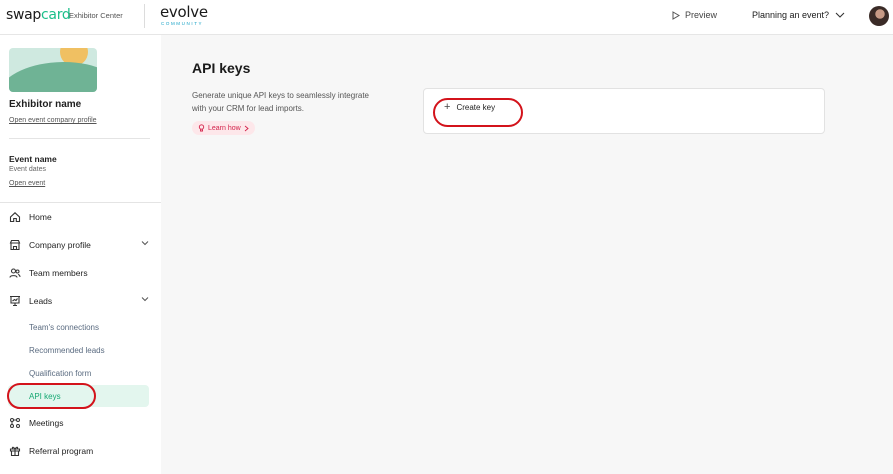 The height and width of the screenshot is (474, 893). I want to click on event-dates: Event dates, so click(27, 169).